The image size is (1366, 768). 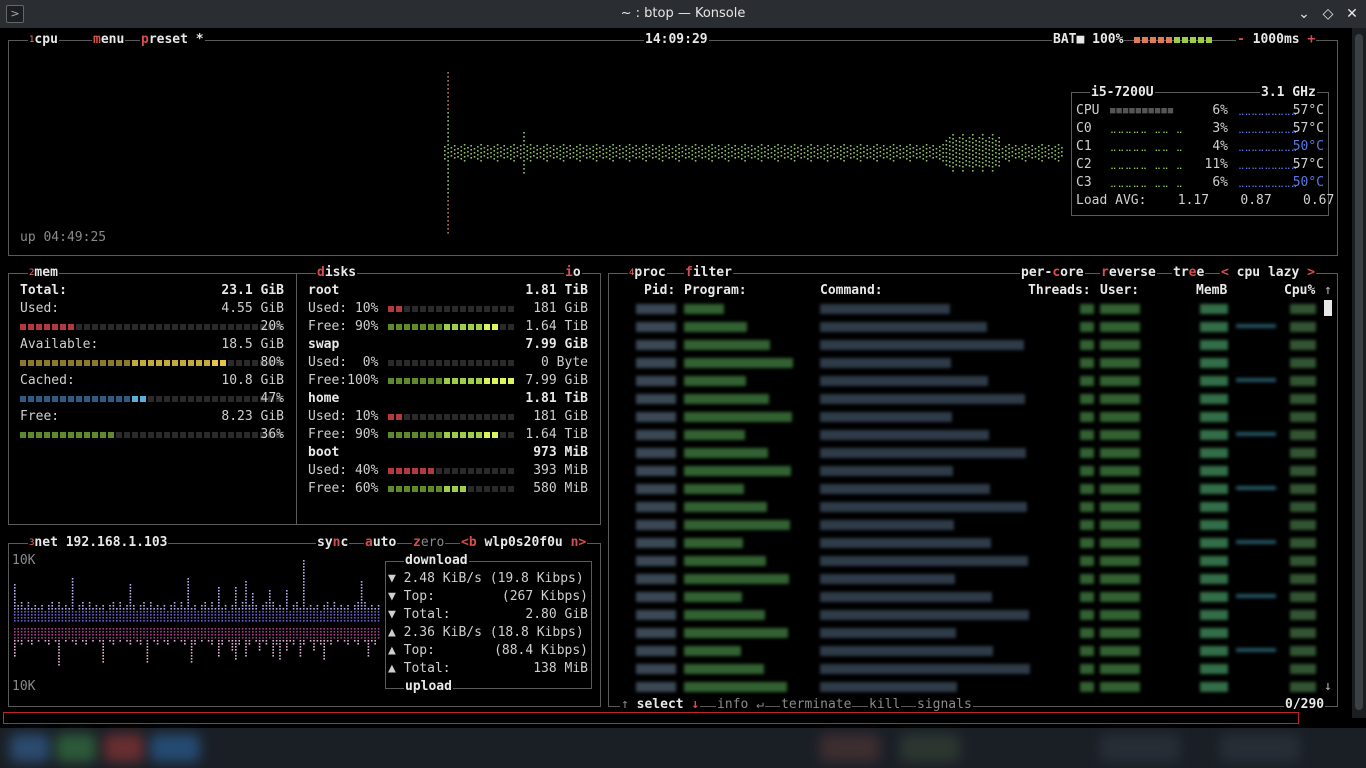 I want to click on proc-reverse-toggle: reverse, so click(x=1128, y=273).